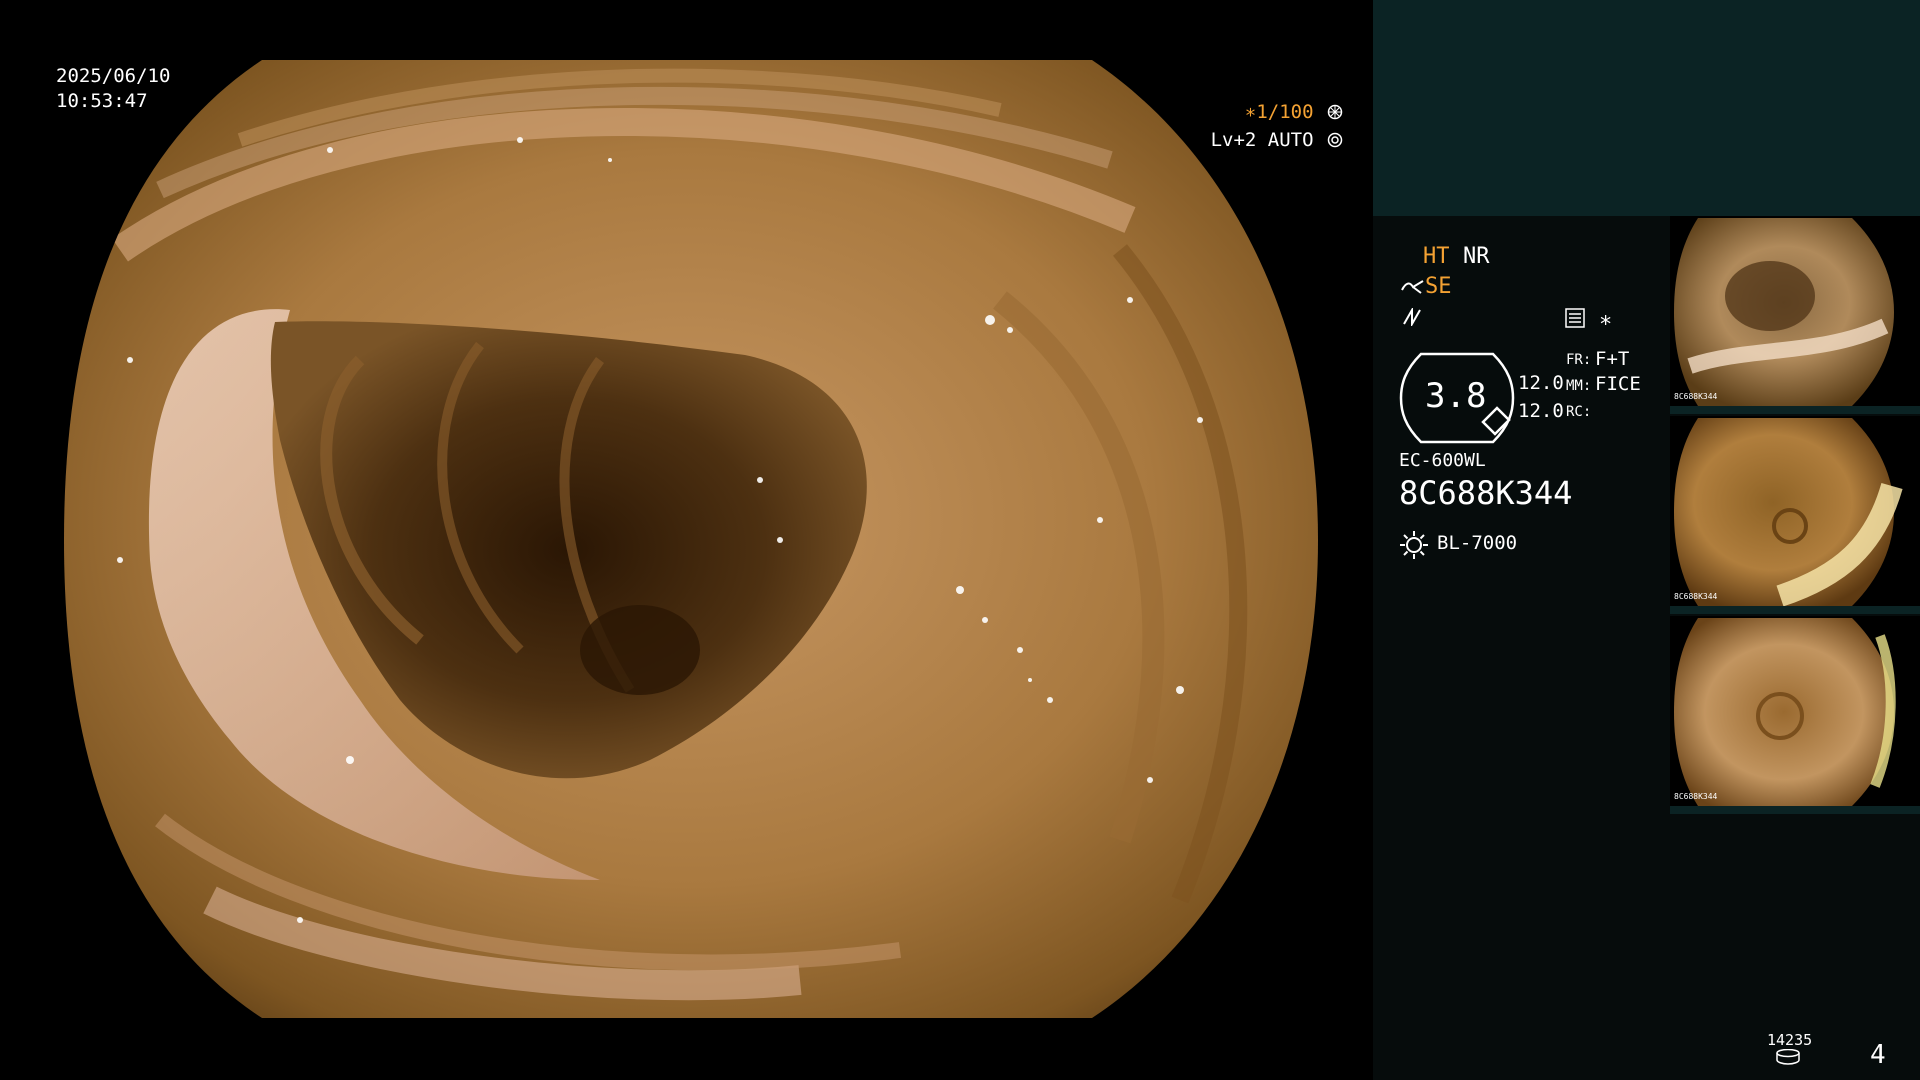  I want to click on aperture-icon, so click(1335, 112).